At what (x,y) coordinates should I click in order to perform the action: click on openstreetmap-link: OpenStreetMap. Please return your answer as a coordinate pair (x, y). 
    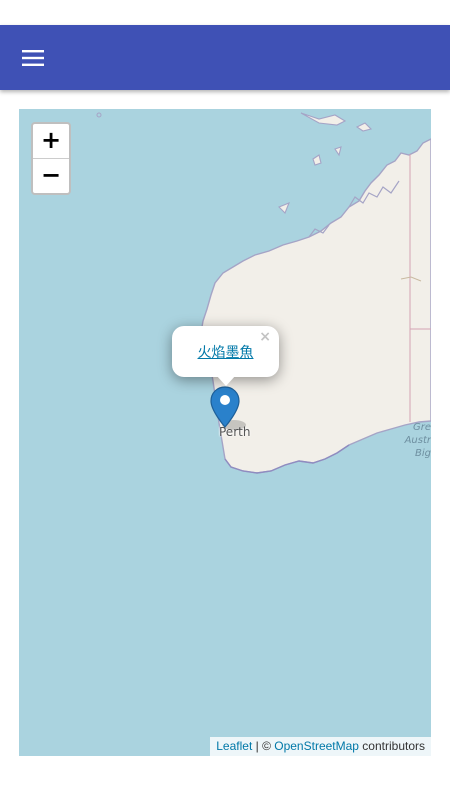
    Looking at the image, I should click on (316, 746).